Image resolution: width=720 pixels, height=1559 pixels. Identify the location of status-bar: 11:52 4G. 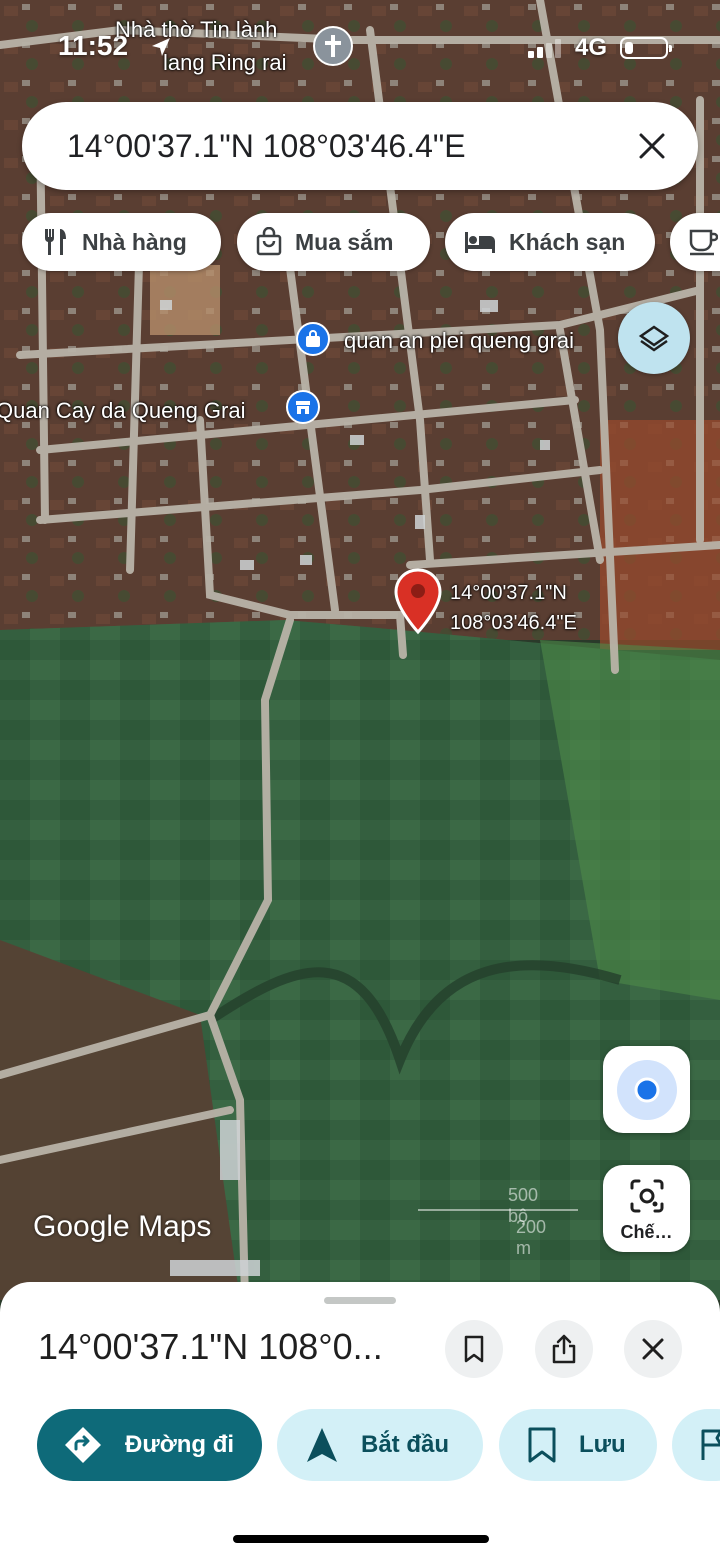
(360, 45).